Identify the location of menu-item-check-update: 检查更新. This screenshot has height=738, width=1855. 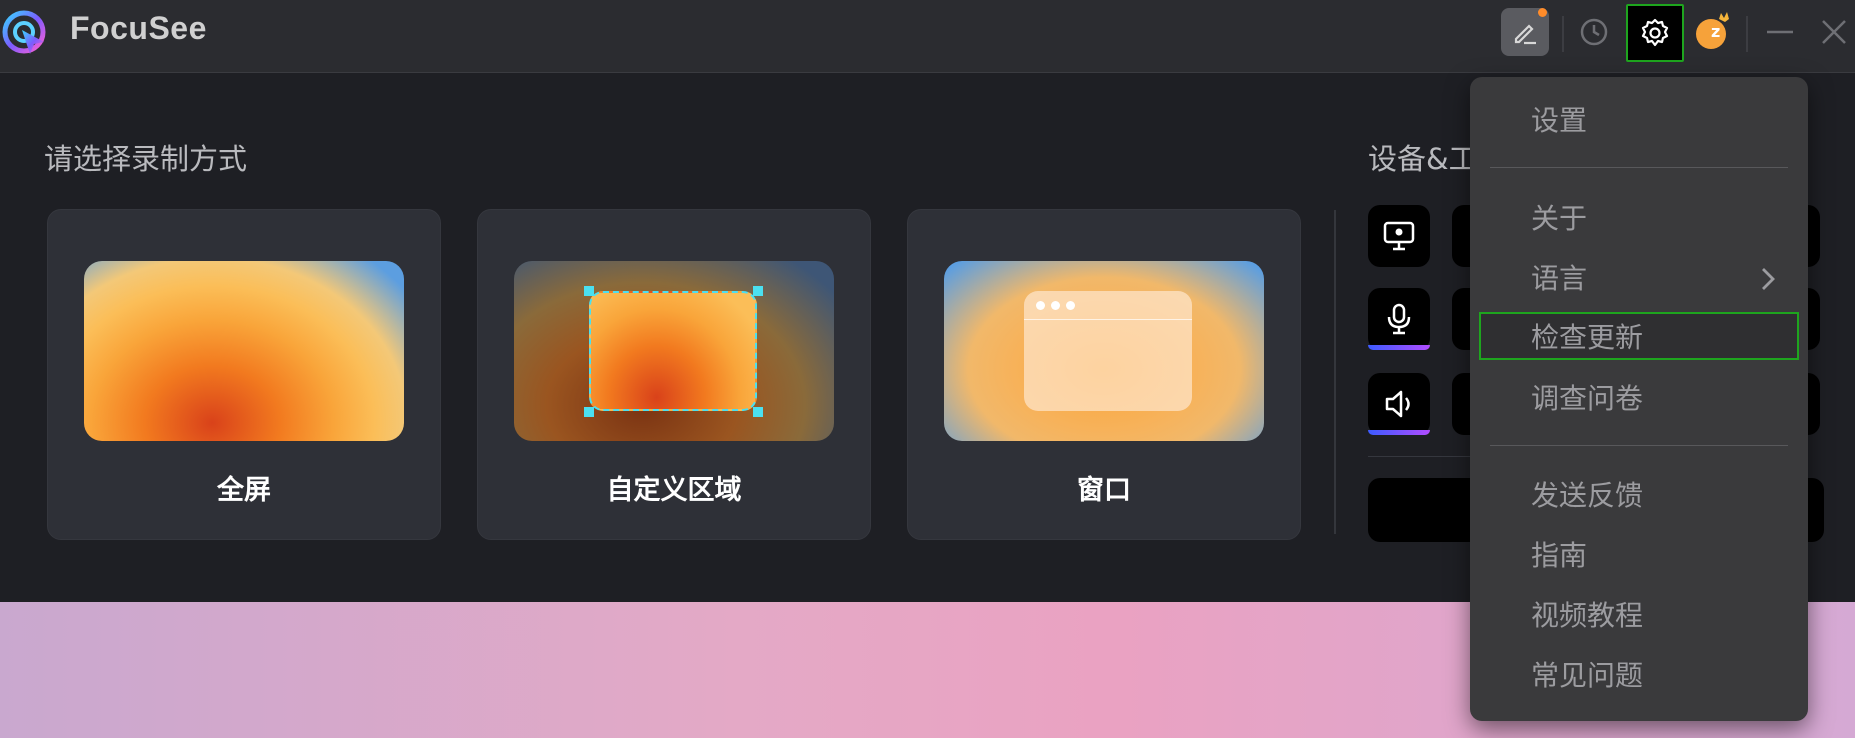
(1639, 336).